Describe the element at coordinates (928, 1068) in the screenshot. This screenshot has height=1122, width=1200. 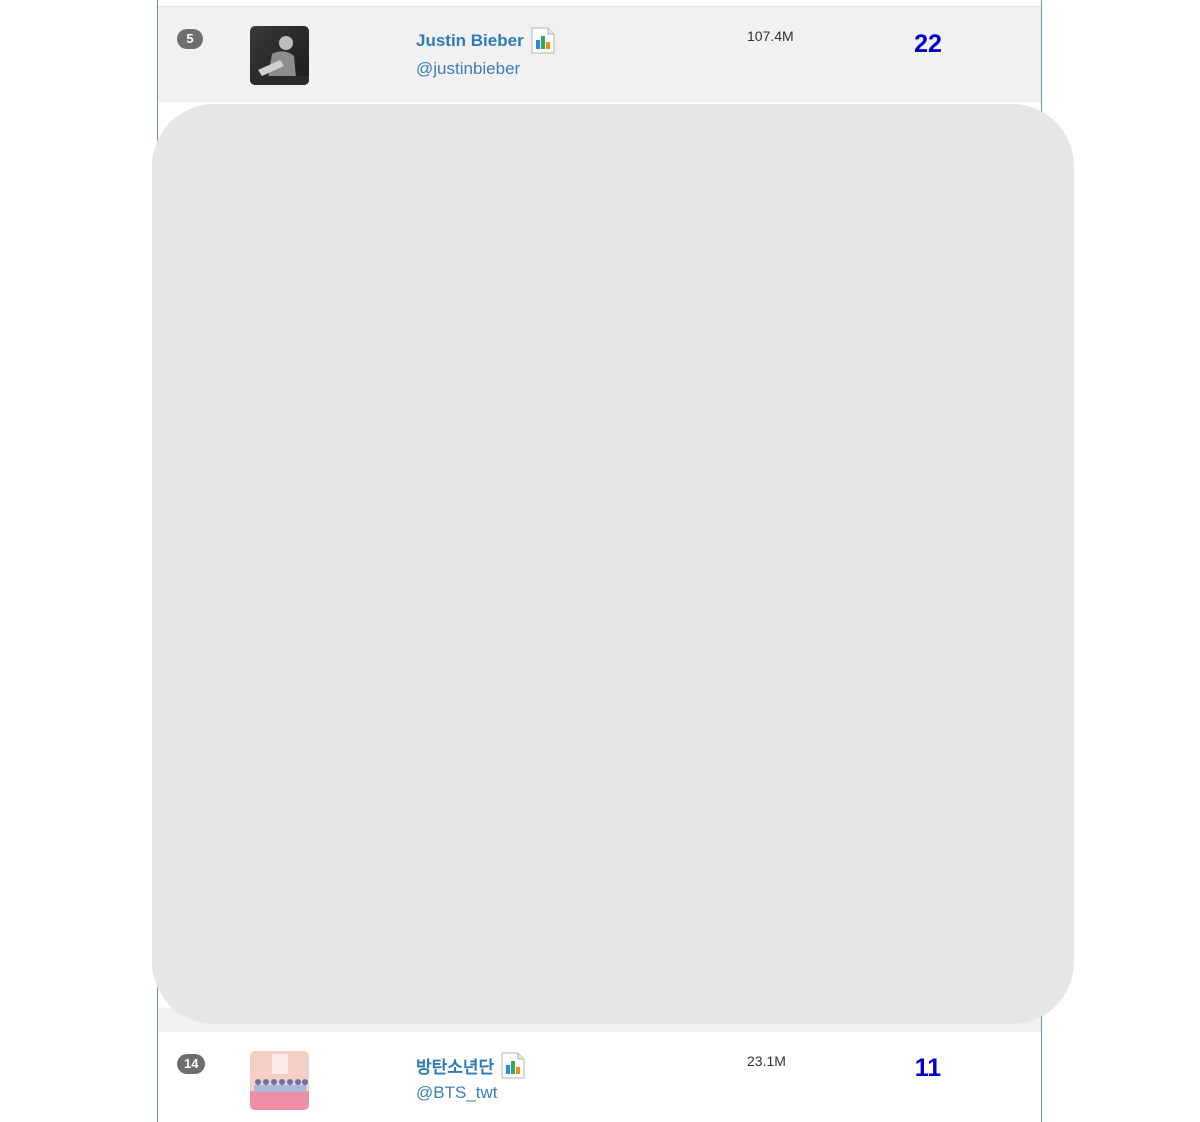
I see `score-value: 11` at that location.